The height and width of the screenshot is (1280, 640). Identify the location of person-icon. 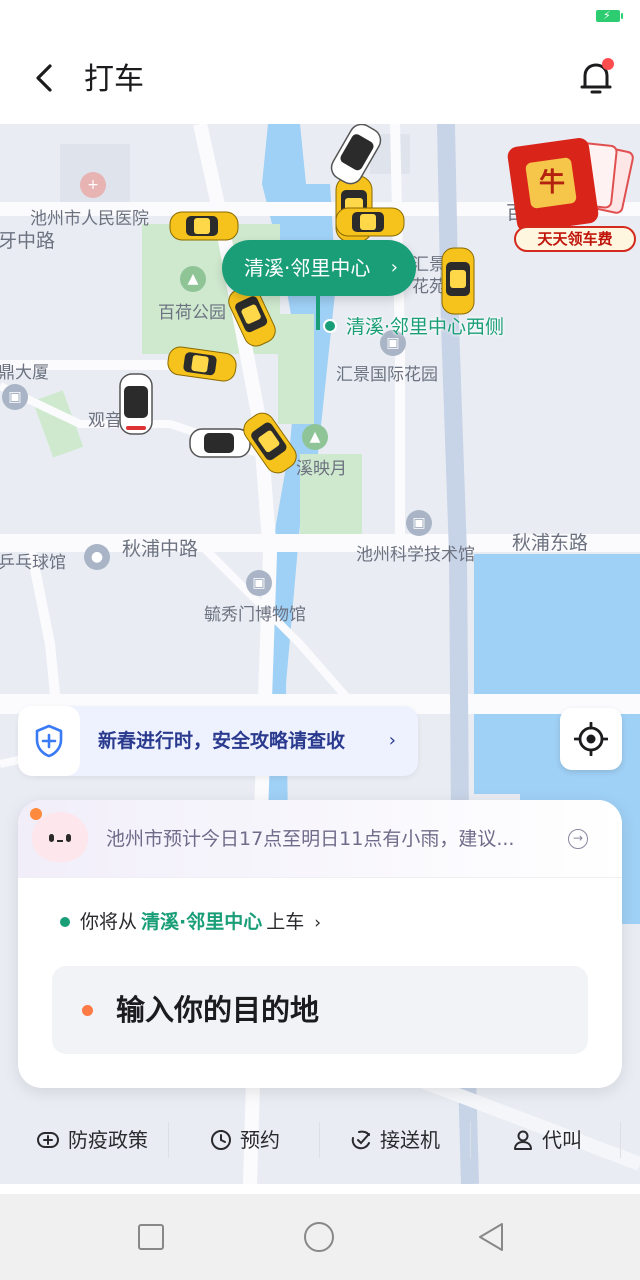
(523, 1140).